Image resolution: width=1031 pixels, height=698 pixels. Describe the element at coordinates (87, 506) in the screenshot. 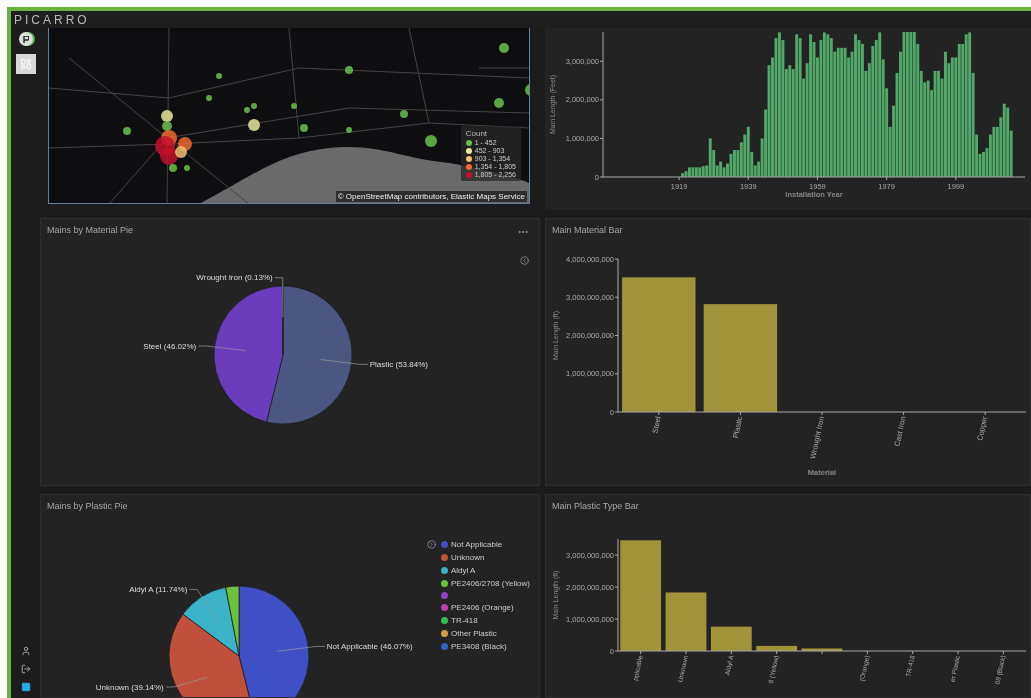

I see `panel-title: Mains by Plastic Pie` at that location.